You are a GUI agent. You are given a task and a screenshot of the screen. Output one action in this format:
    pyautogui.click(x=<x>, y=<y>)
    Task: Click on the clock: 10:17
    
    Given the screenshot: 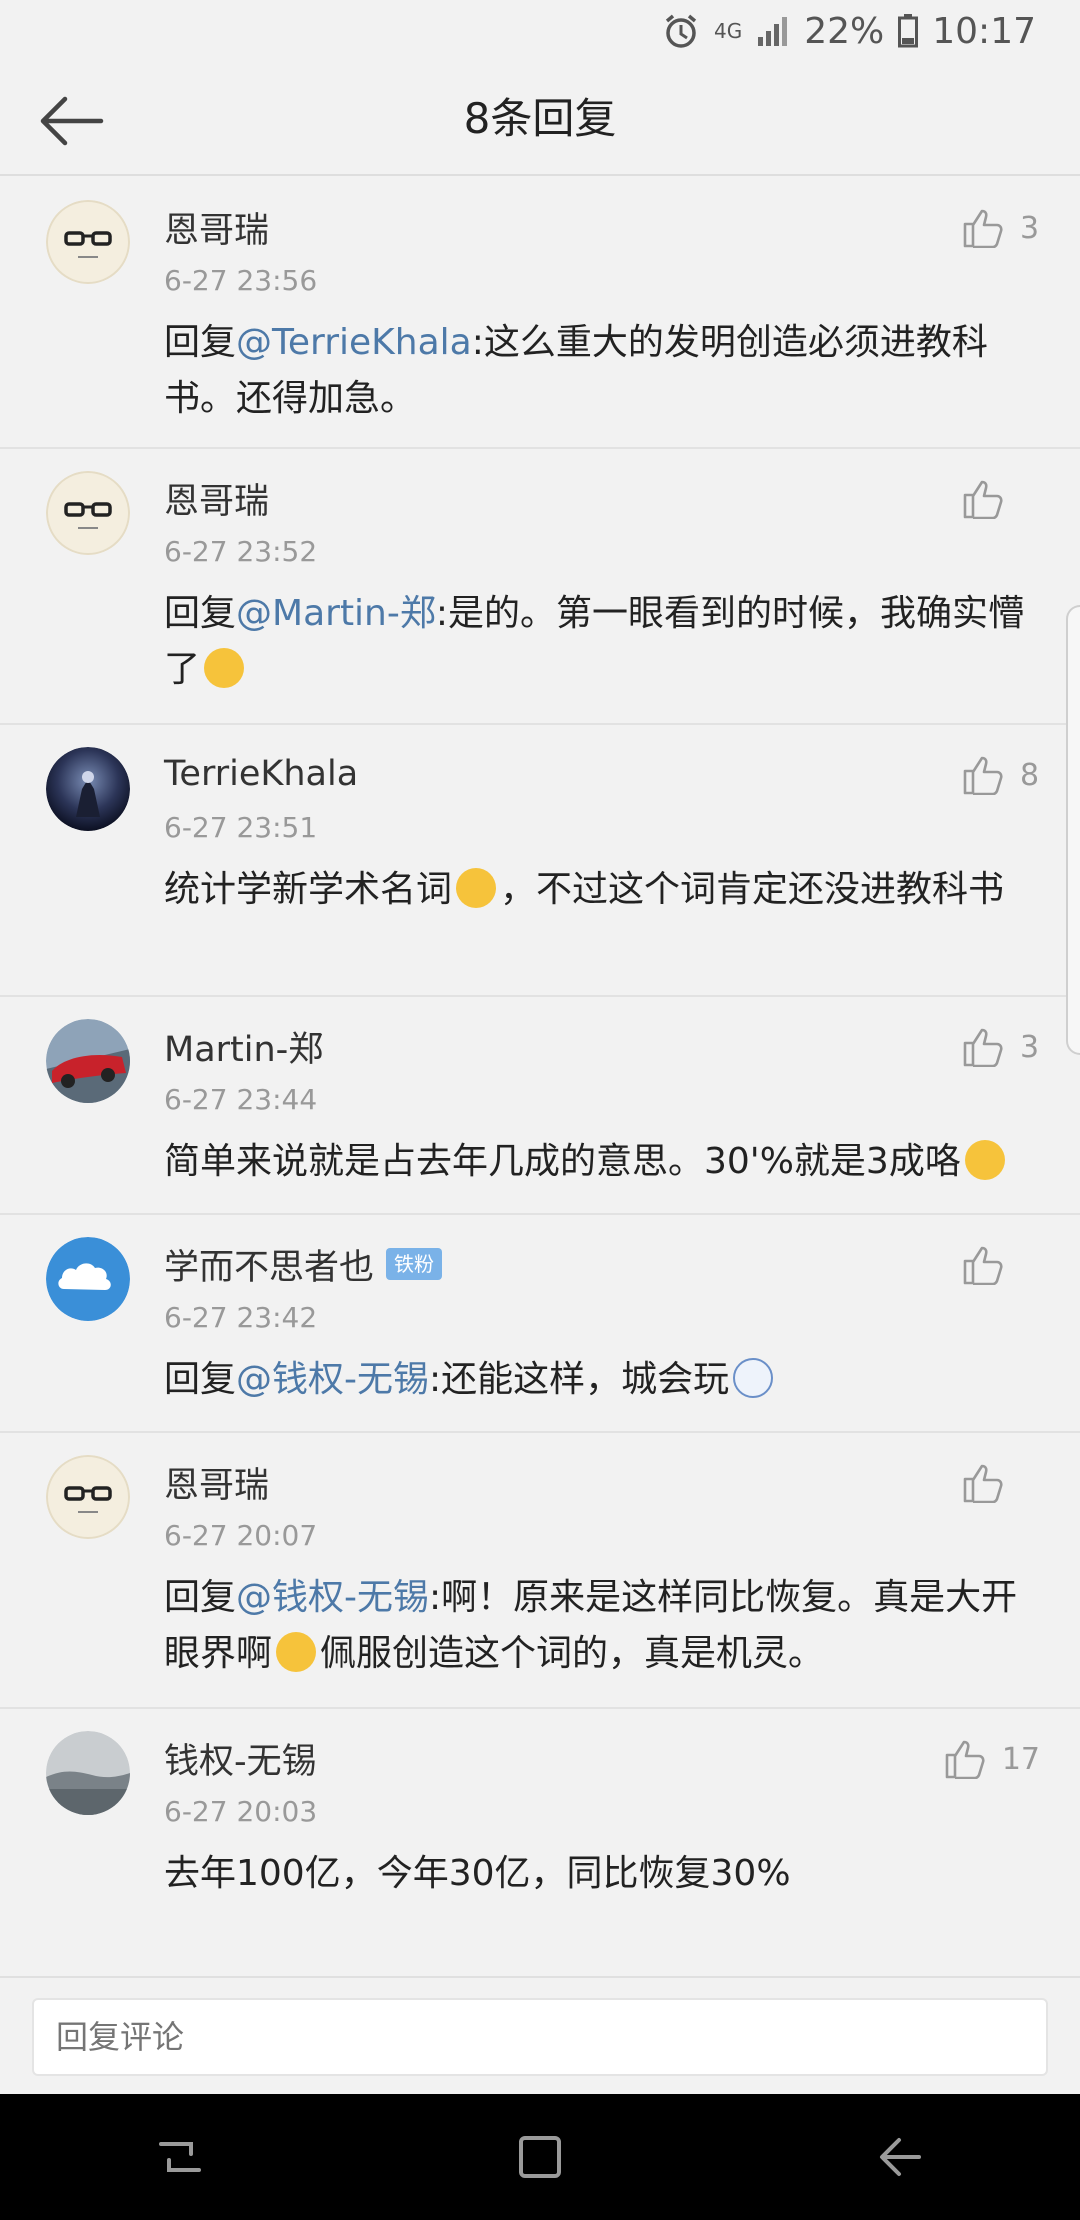 What is the action you would take?
    pyautogui.click(x=984, y=31)
    